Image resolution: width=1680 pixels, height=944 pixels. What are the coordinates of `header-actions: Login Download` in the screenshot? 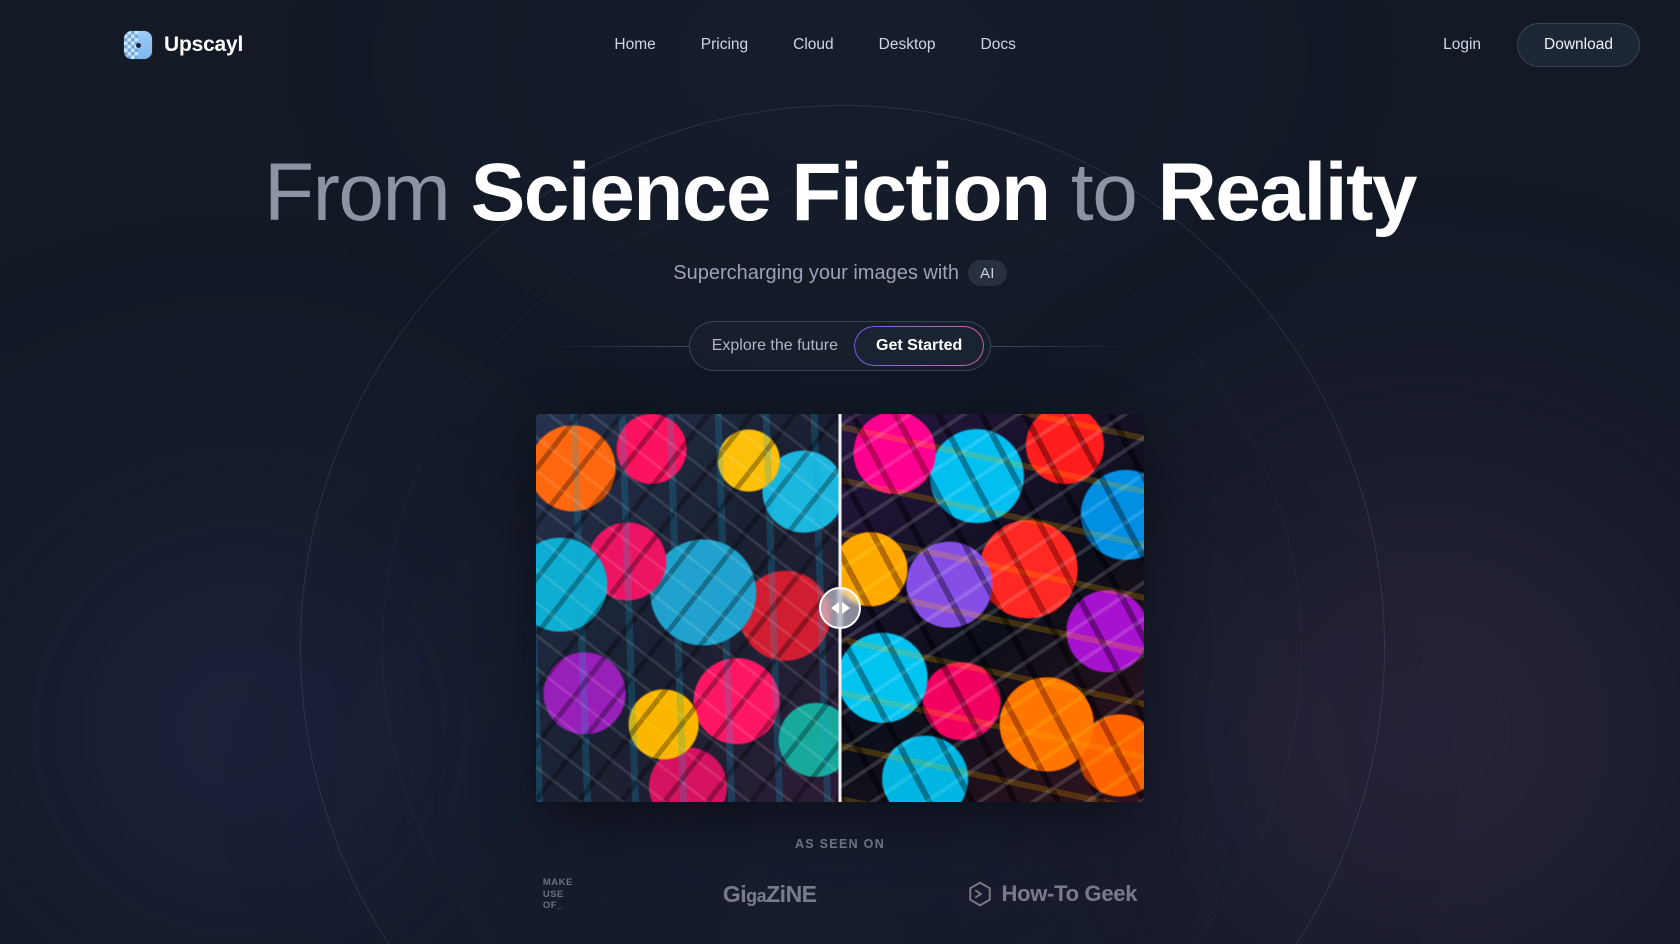 It's located at (1541, 45).